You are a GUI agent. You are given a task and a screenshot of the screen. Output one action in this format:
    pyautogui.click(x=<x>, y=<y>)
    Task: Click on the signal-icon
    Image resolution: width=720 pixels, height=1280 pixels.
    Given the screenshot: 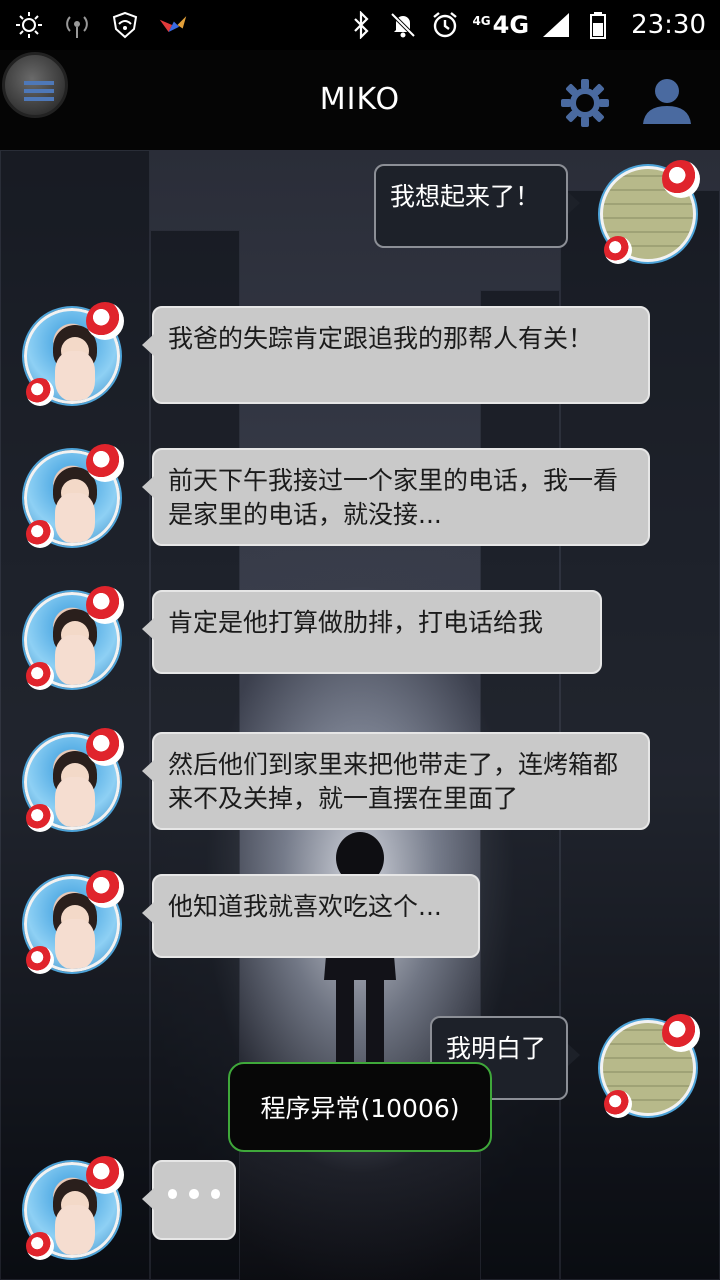 What is the action you would take?
    pyautogui.click(x=556, y=25)
    